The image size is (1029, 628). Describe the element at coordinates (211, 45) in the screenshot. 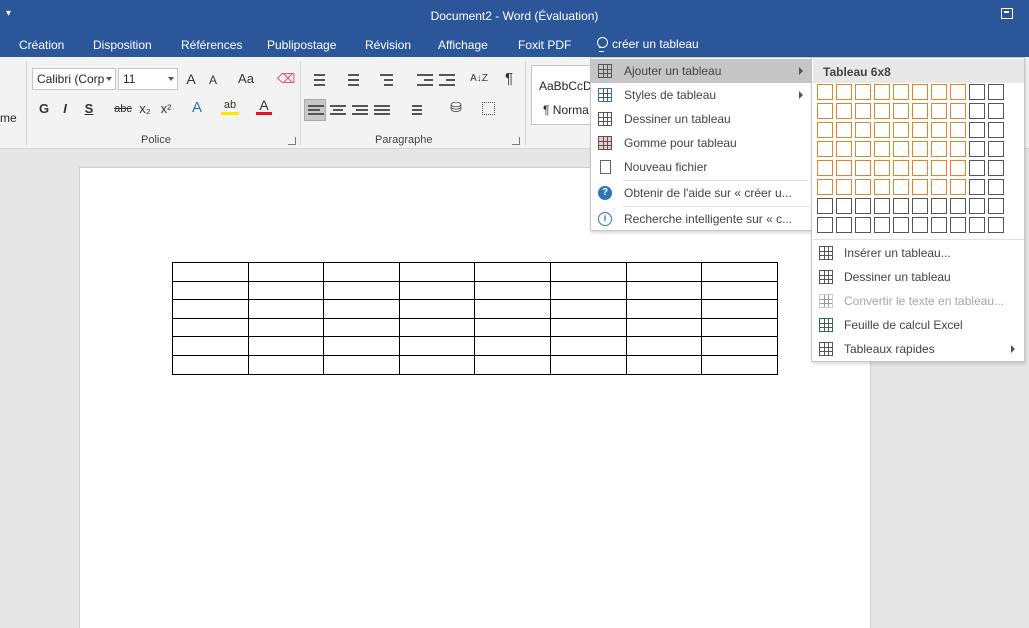

I see `tab-references: Références` at that location.